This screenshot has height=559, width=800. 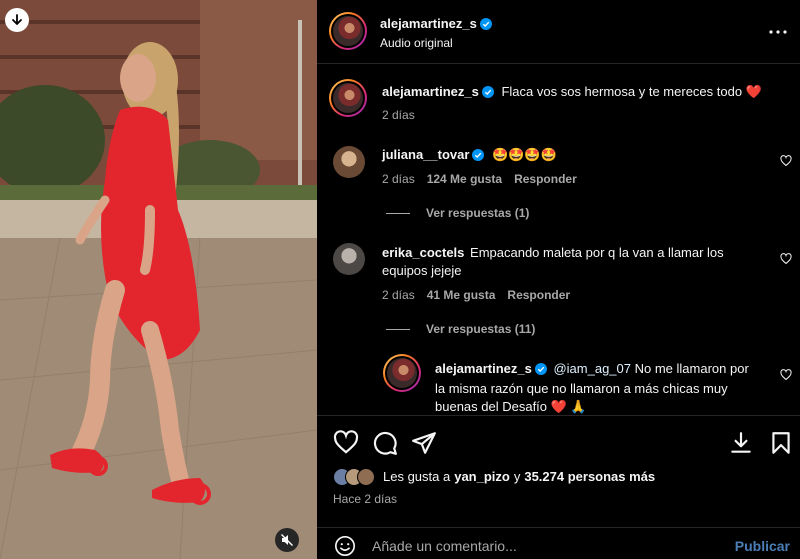 What do you see at coordinates (402, 373) in the screenshot?
I see `reply-avatar` at bounding box center [402, 373].